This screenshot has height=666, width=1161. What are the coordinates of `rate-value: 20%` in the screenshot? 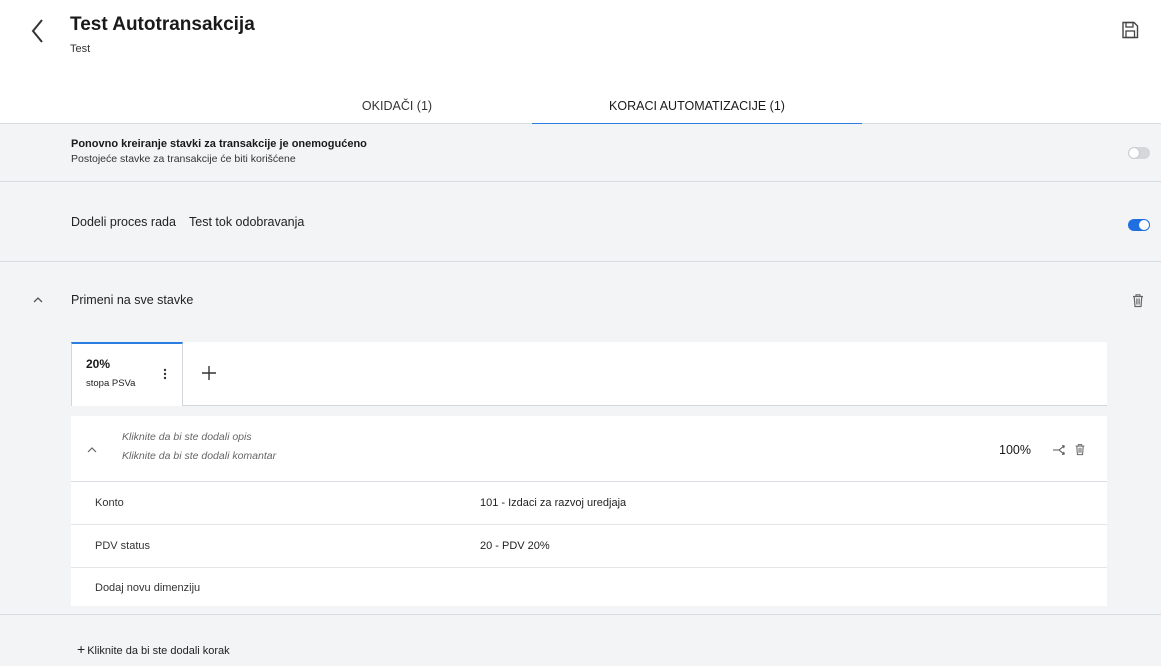 It's located at (98, 364).